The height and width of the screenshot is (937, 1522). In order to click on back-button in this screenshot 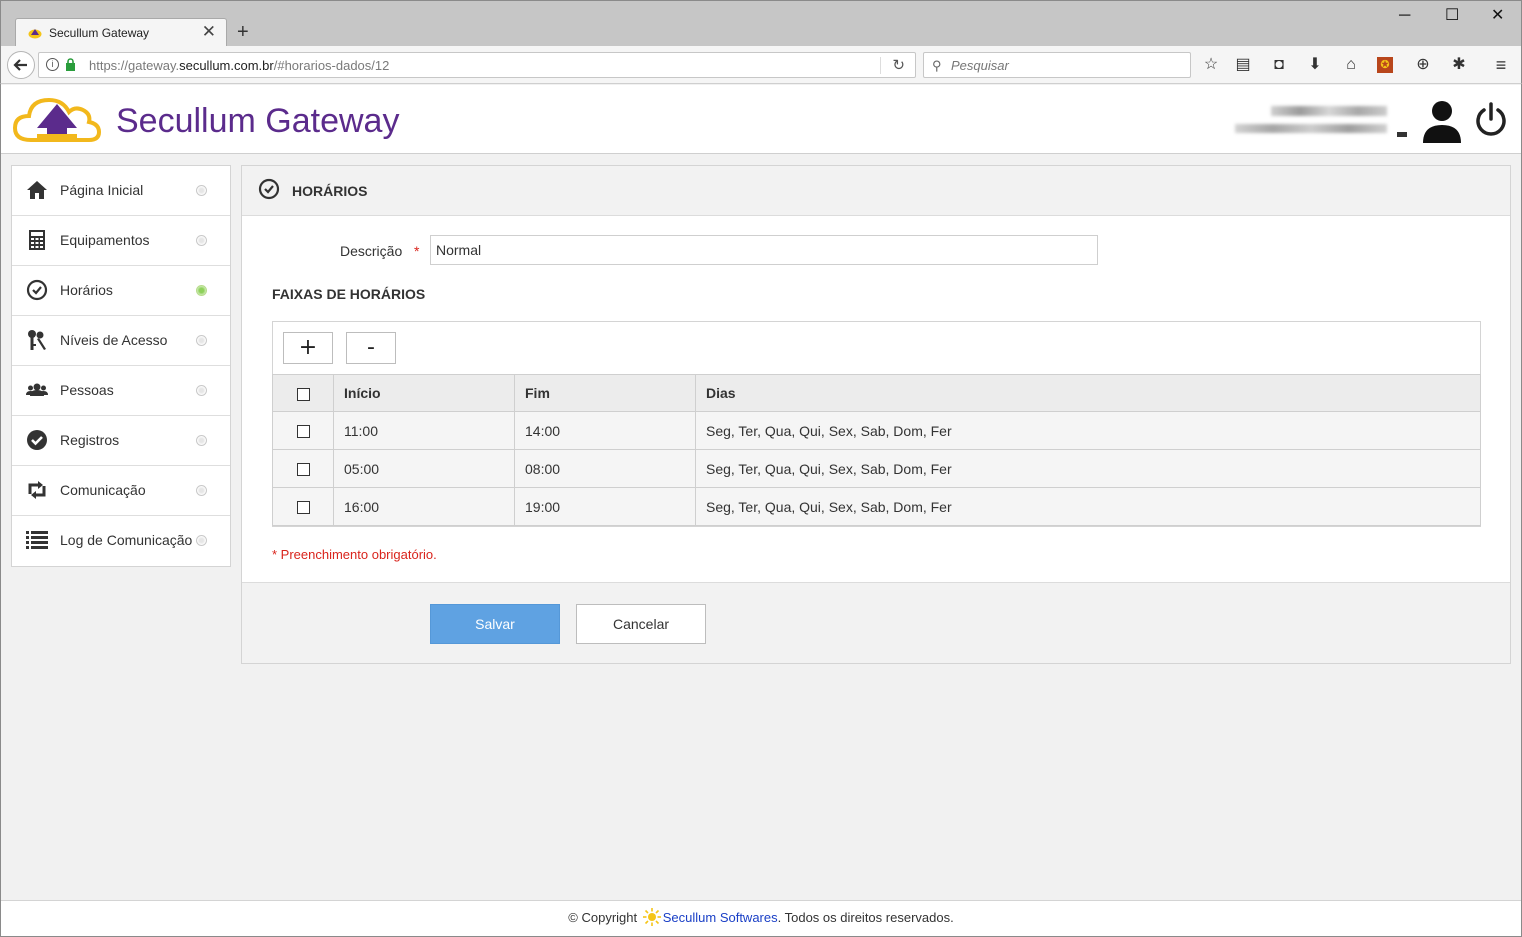, I will do `click(21, 65)`.